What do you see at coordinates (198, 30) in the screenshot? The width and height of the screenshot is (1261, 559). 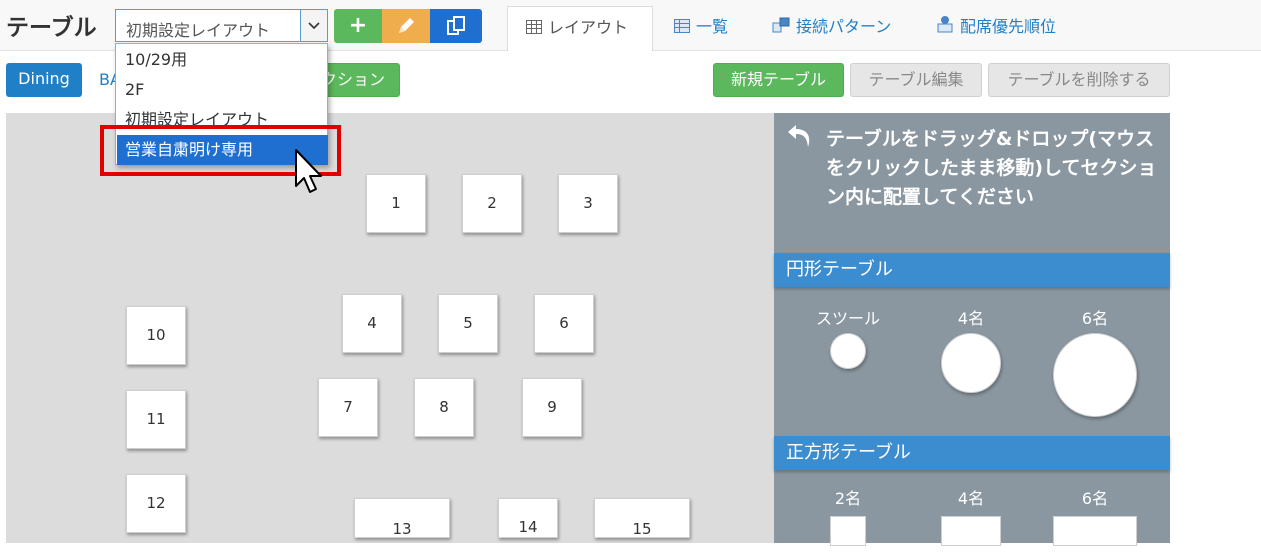 I see `layout-select-value: 初期設定レイアウト` at bounding box center [198, 30].